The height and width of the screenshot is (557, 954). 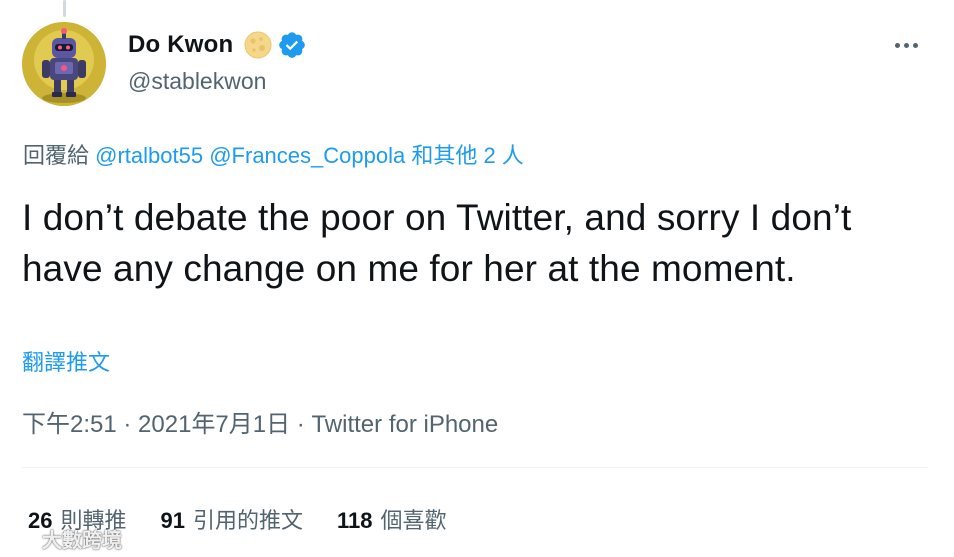 I want to click on moon-icon, so click(x=258, y=45).